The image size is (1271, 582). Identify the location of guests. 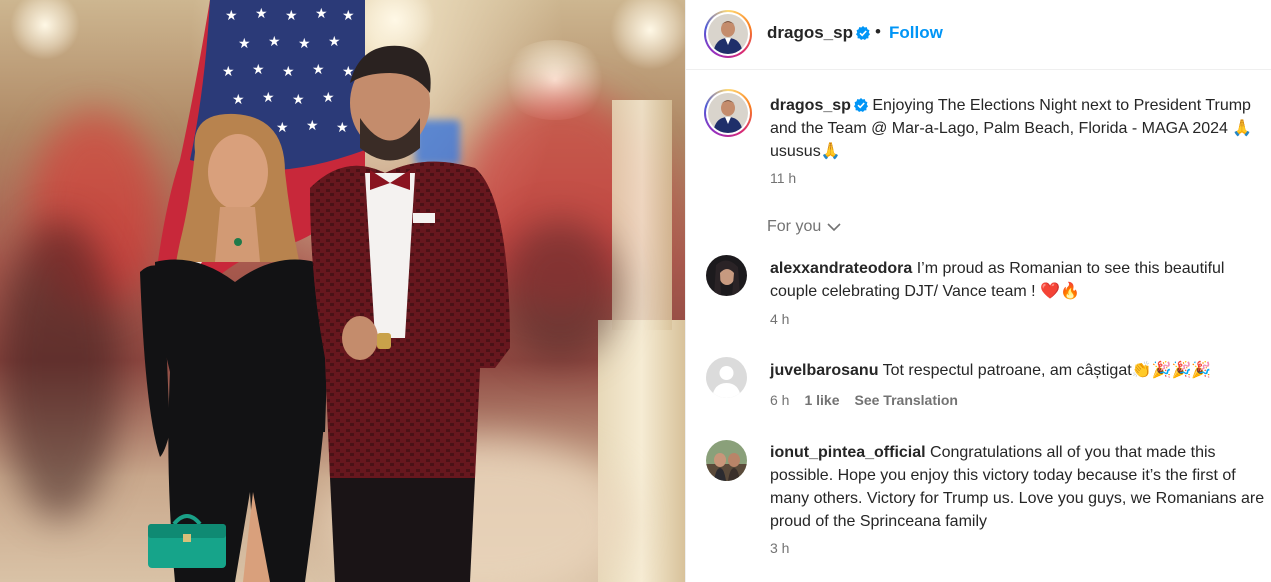
(60, 370).